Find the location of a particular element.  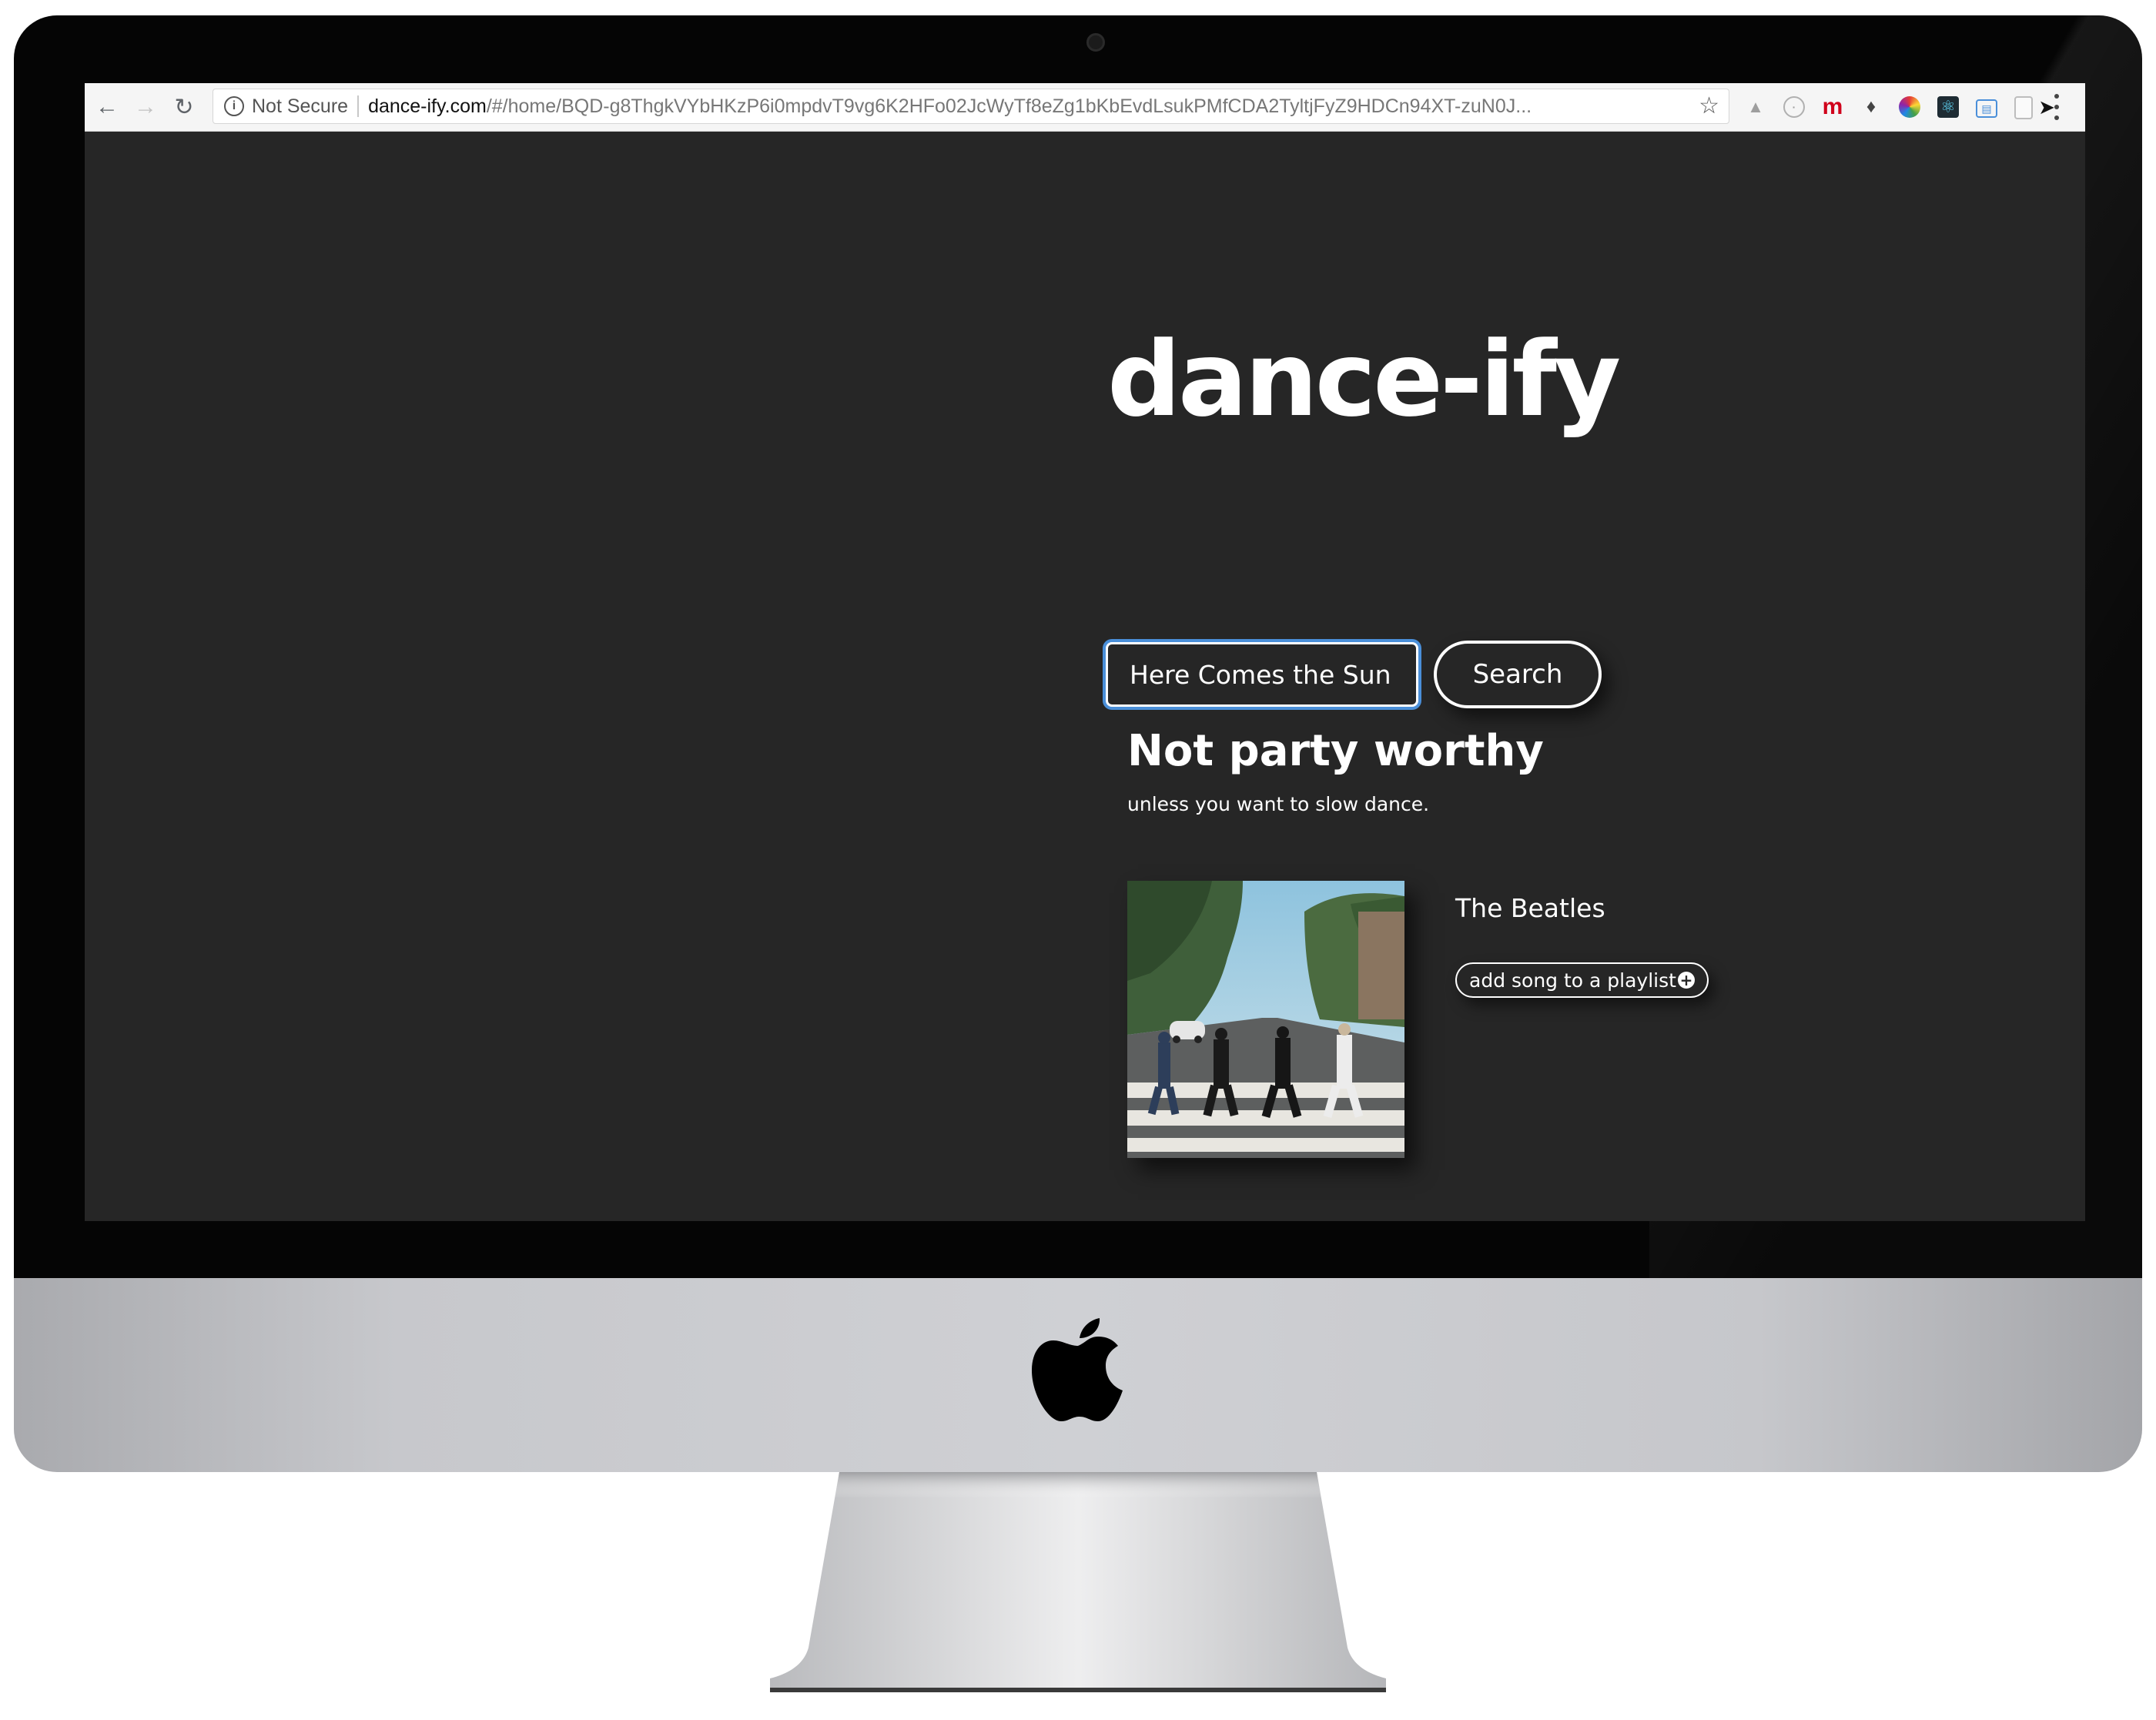

security-label: Not Secure is located at coordinates (300, 106).